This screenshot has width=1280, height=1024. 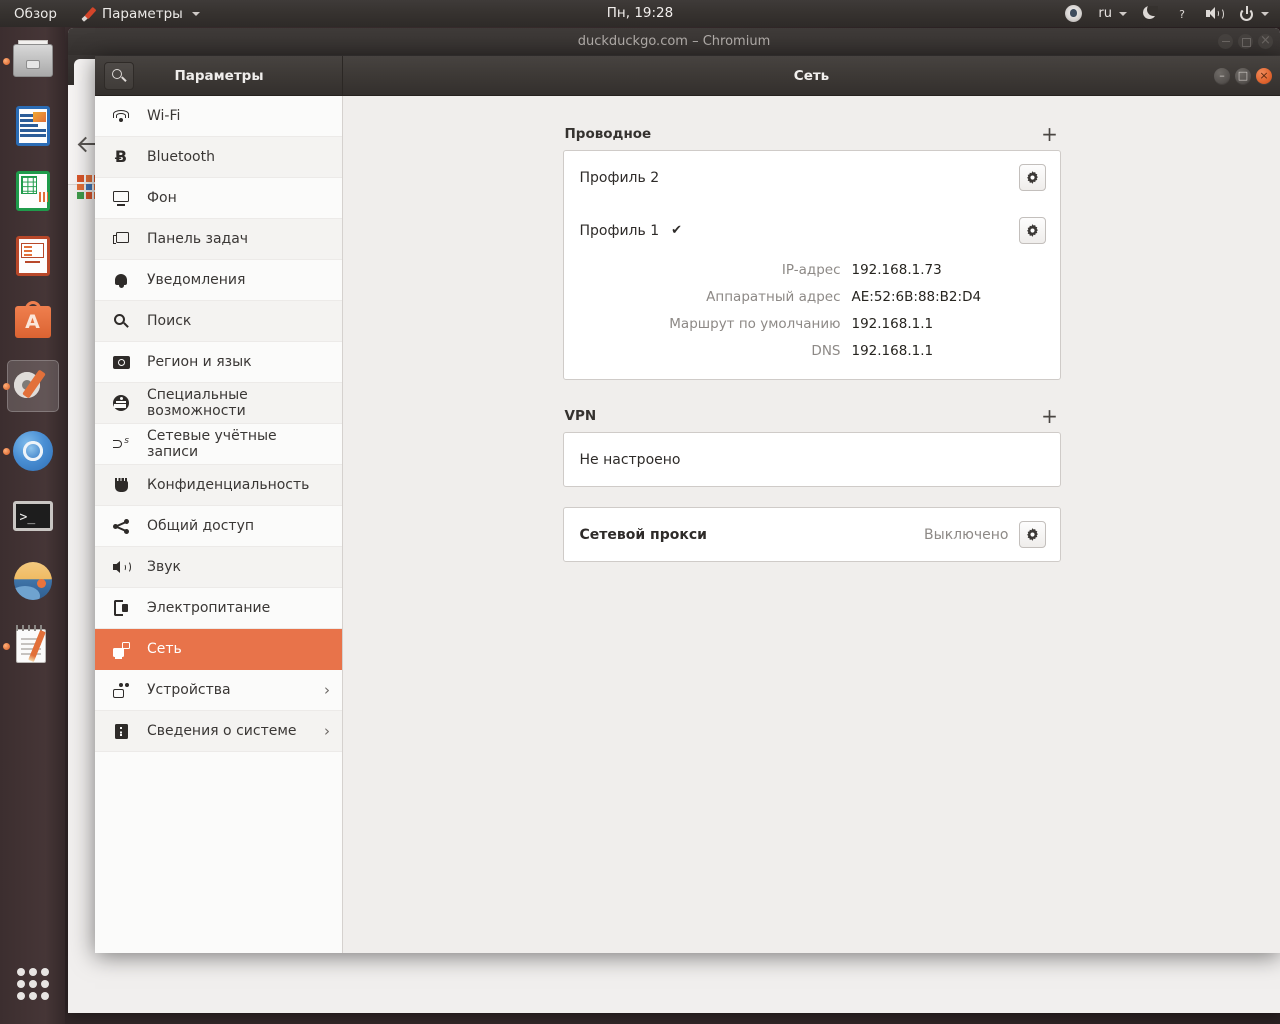 I want to click on chromium-titlebar: duckduckgo.com – Chromium, so click(x=674, y=41).